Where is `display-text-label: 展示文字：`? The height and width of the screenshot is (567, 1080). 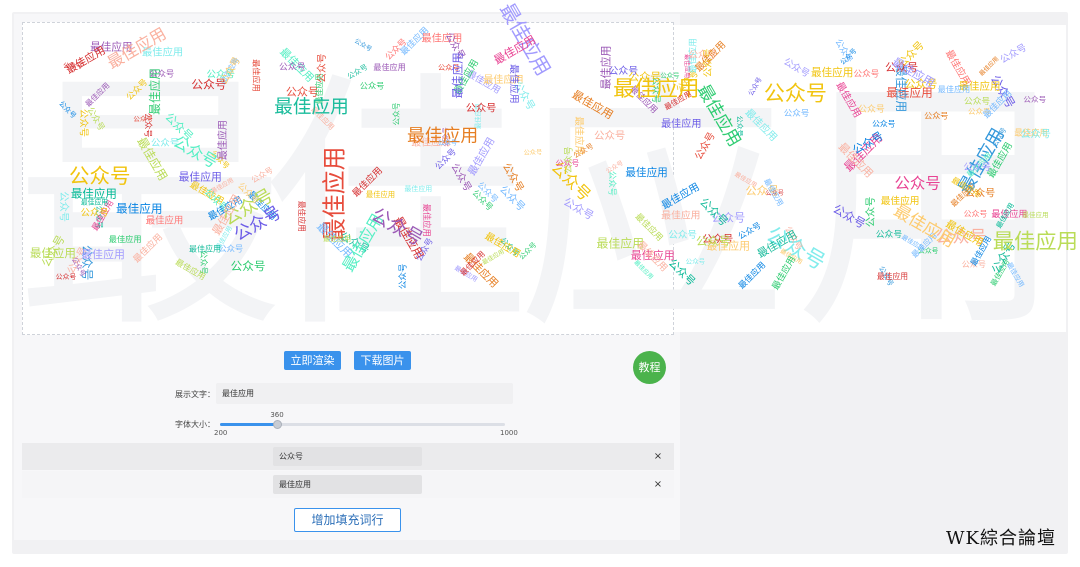 display-text-label: 展示文字： is located at coordinates (195, 394).